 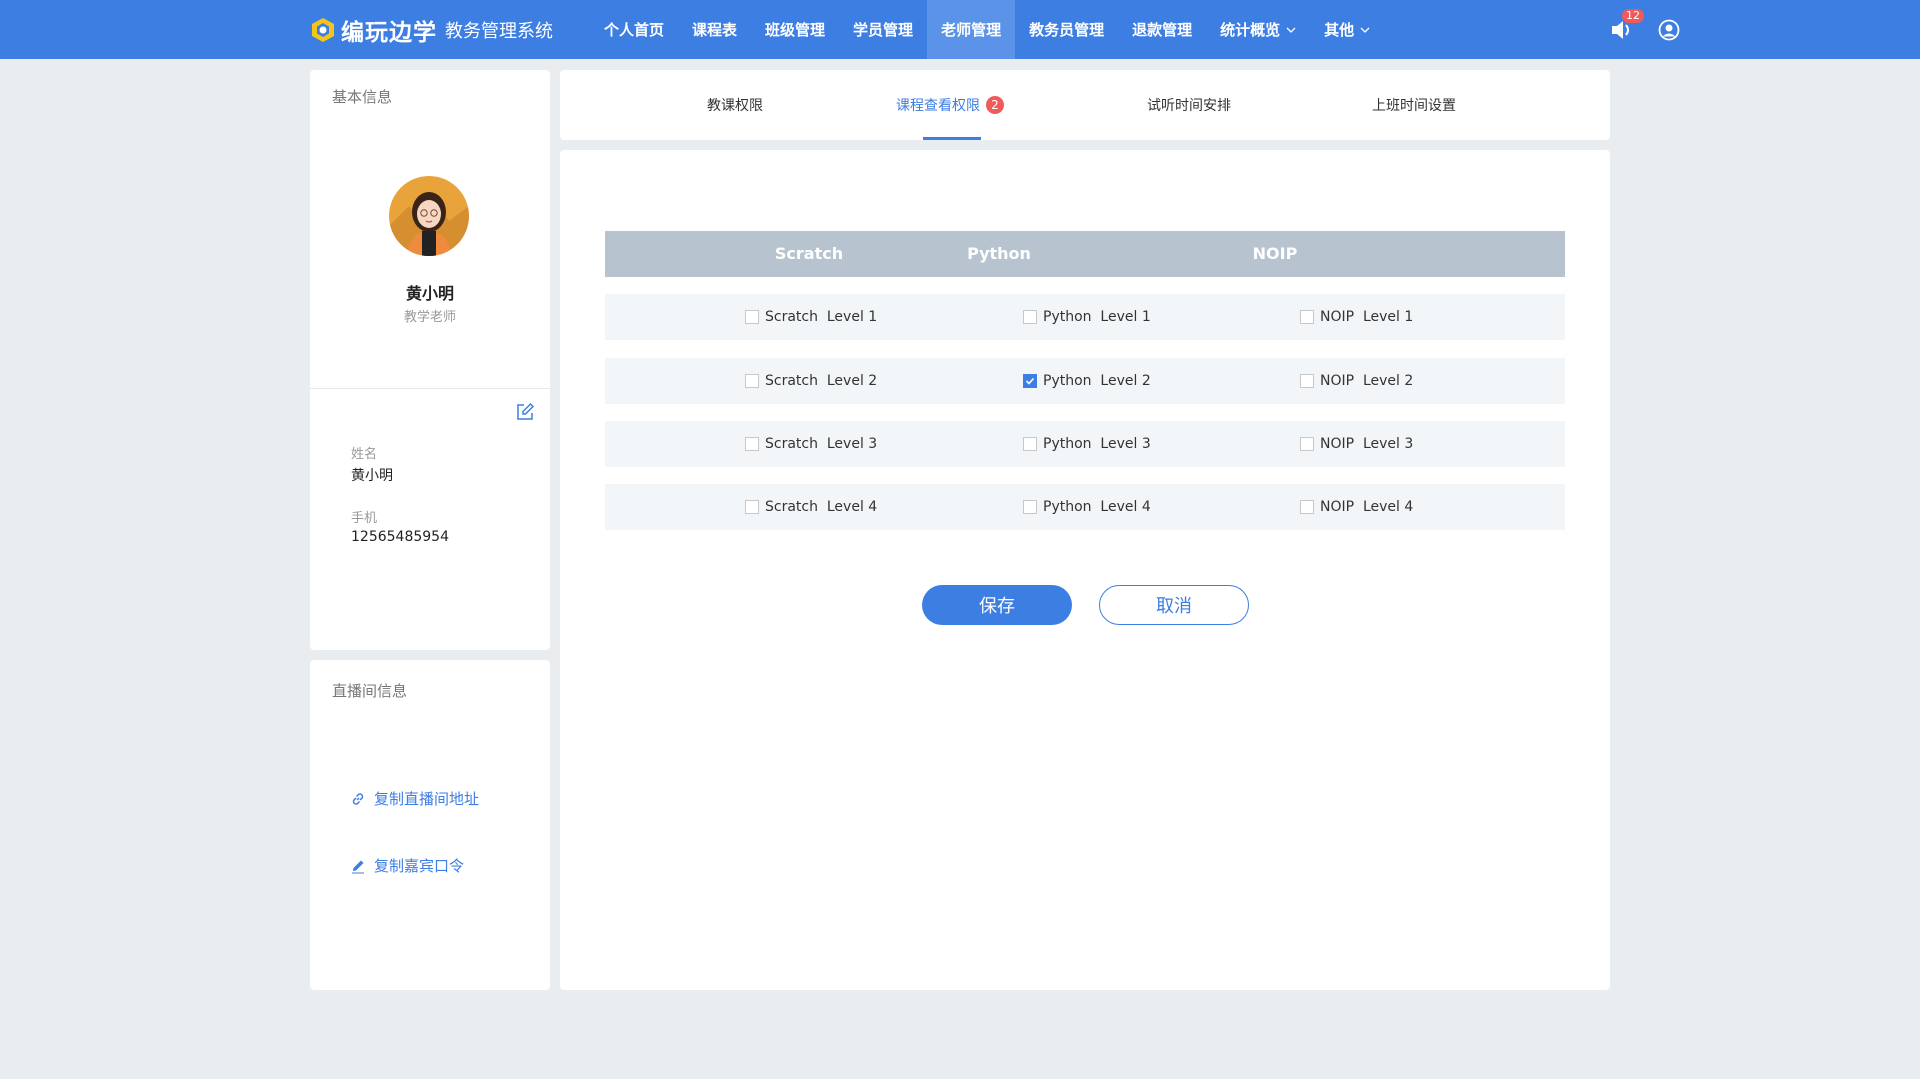 I want to click on profile-name: 黄小明, so click(x=429, y=293).